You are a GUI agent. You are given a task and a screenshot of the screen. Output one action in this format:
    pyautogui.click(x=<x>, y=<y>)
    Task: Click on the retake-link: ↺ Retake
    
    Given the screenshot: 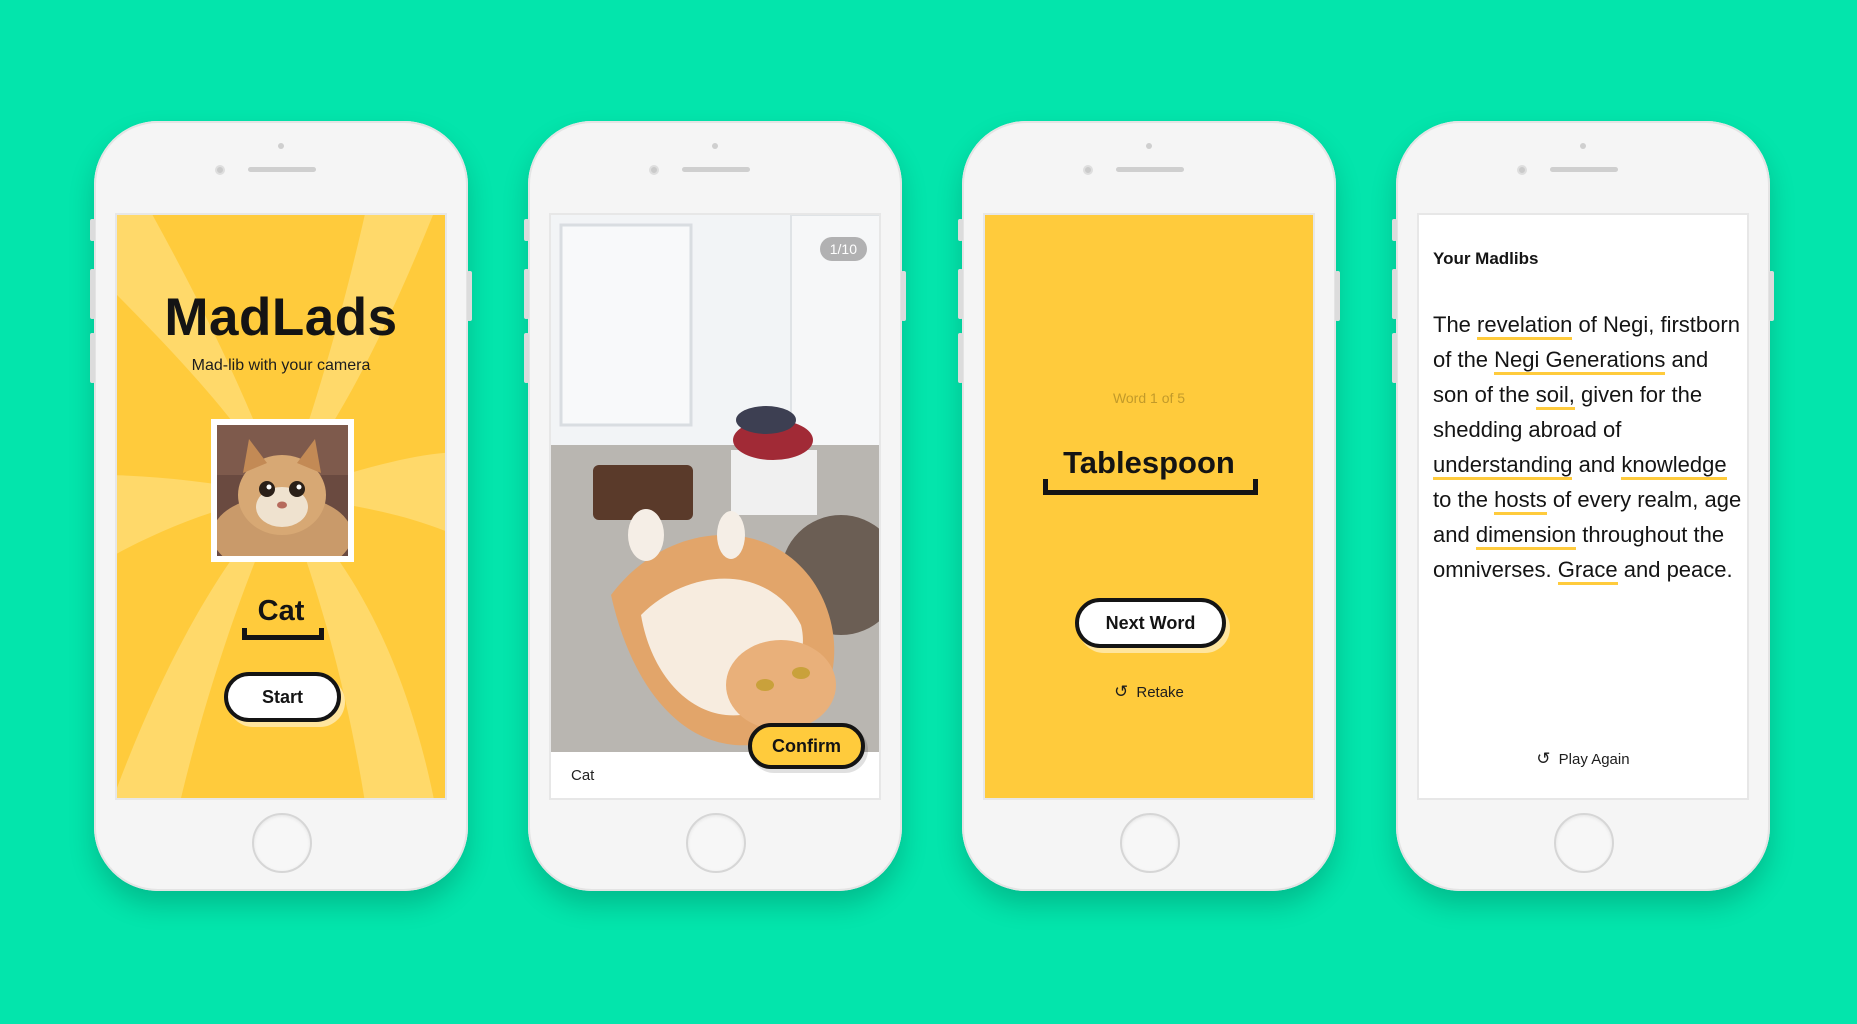 What is the action you would take?
    pyautogui.click(x=1149, y=692)
    